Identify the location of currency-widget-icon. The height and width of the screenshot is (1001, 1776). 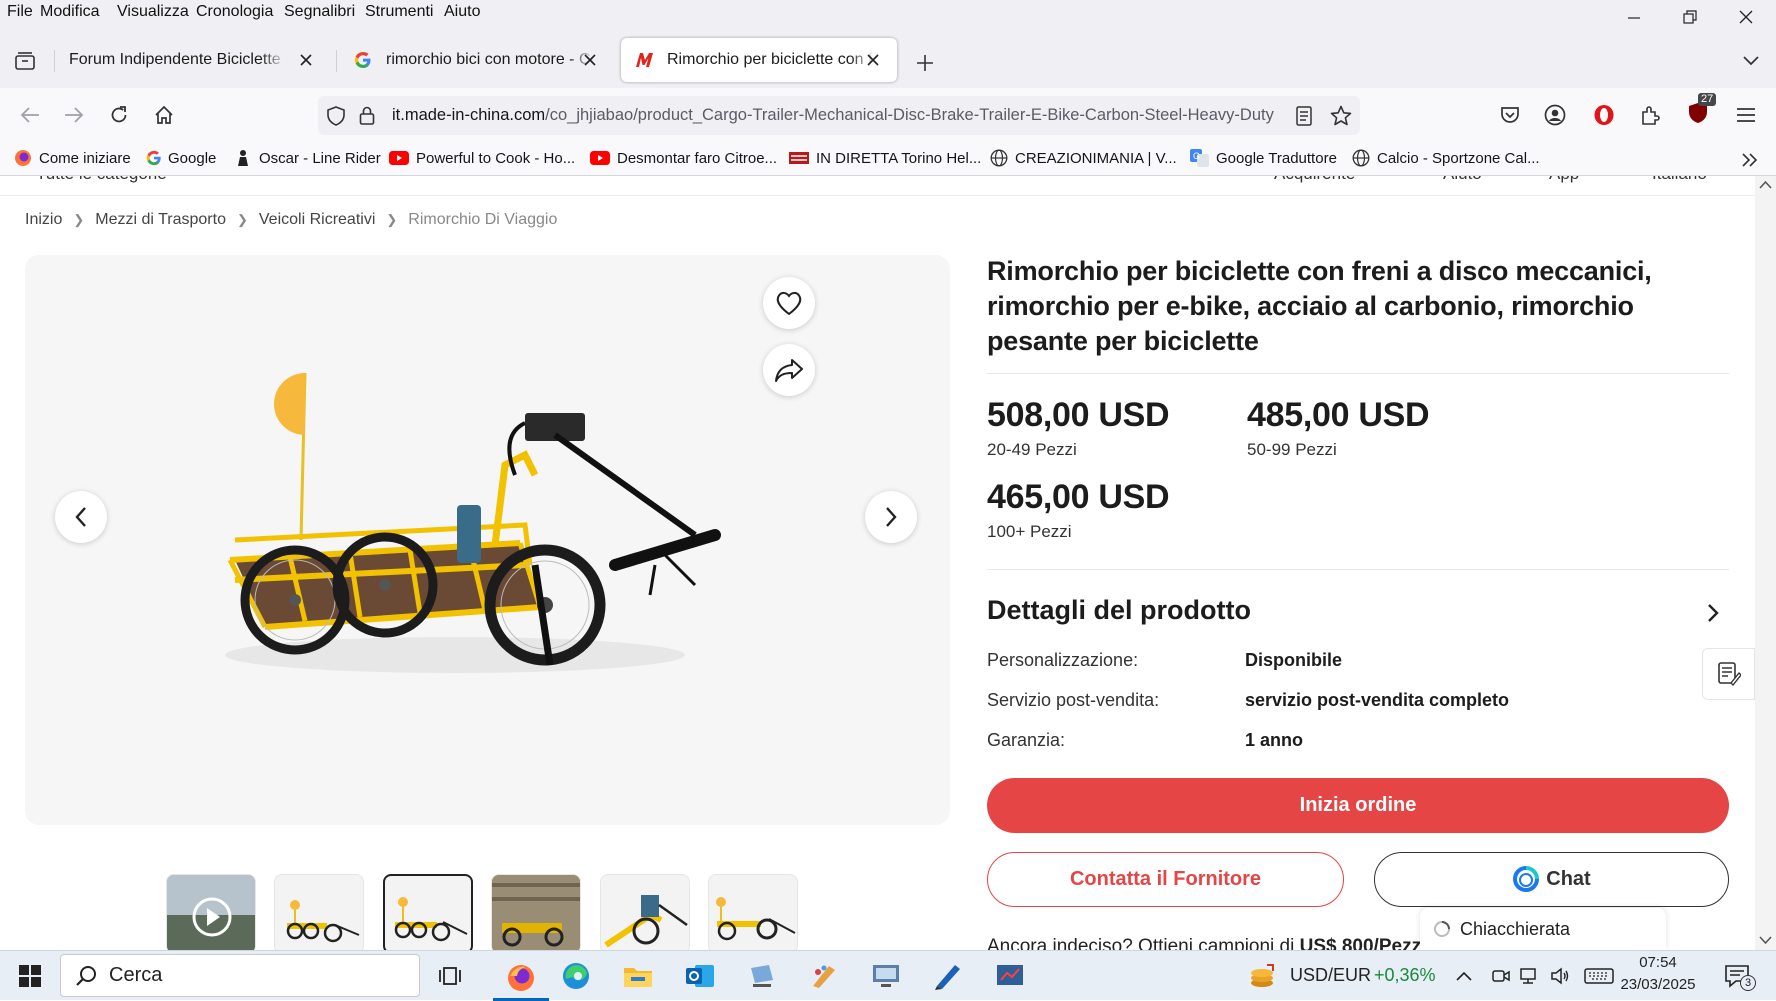
(1262, 976).